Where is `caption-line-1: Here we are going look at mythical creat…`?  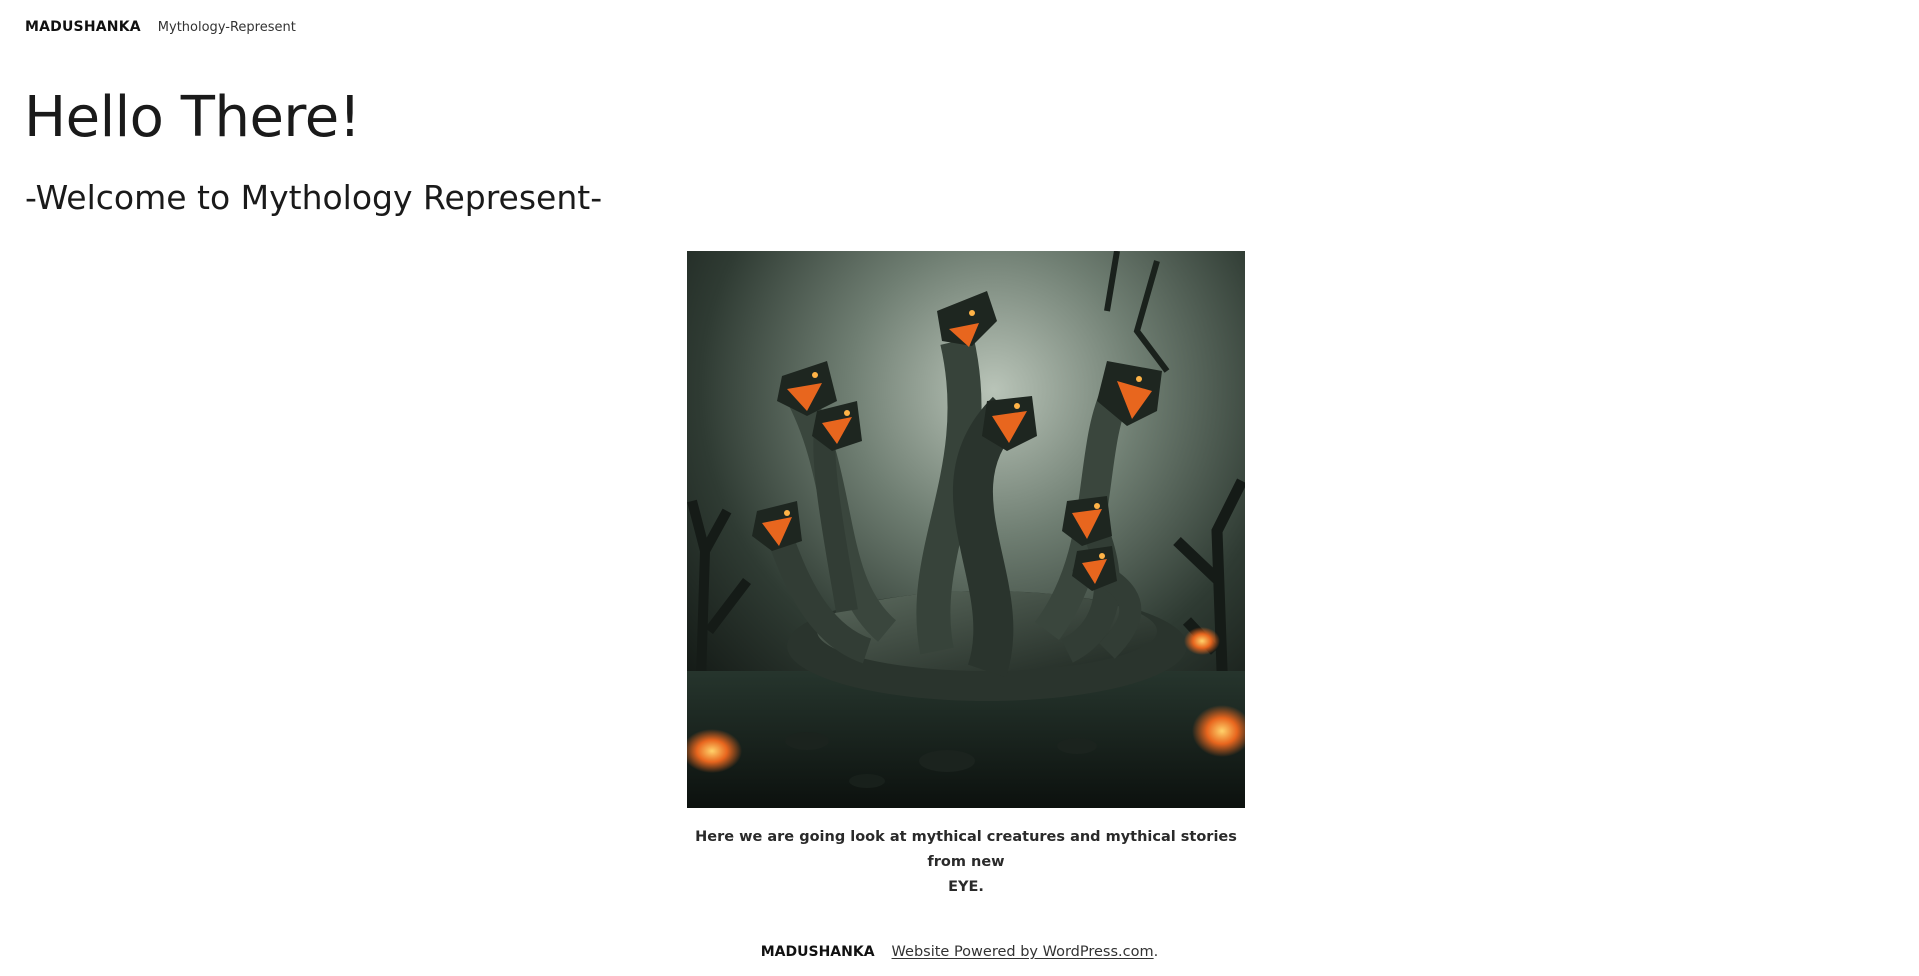
caption-line-1: Here we are going look at mythical creat… is located at coordinates (966, 849).